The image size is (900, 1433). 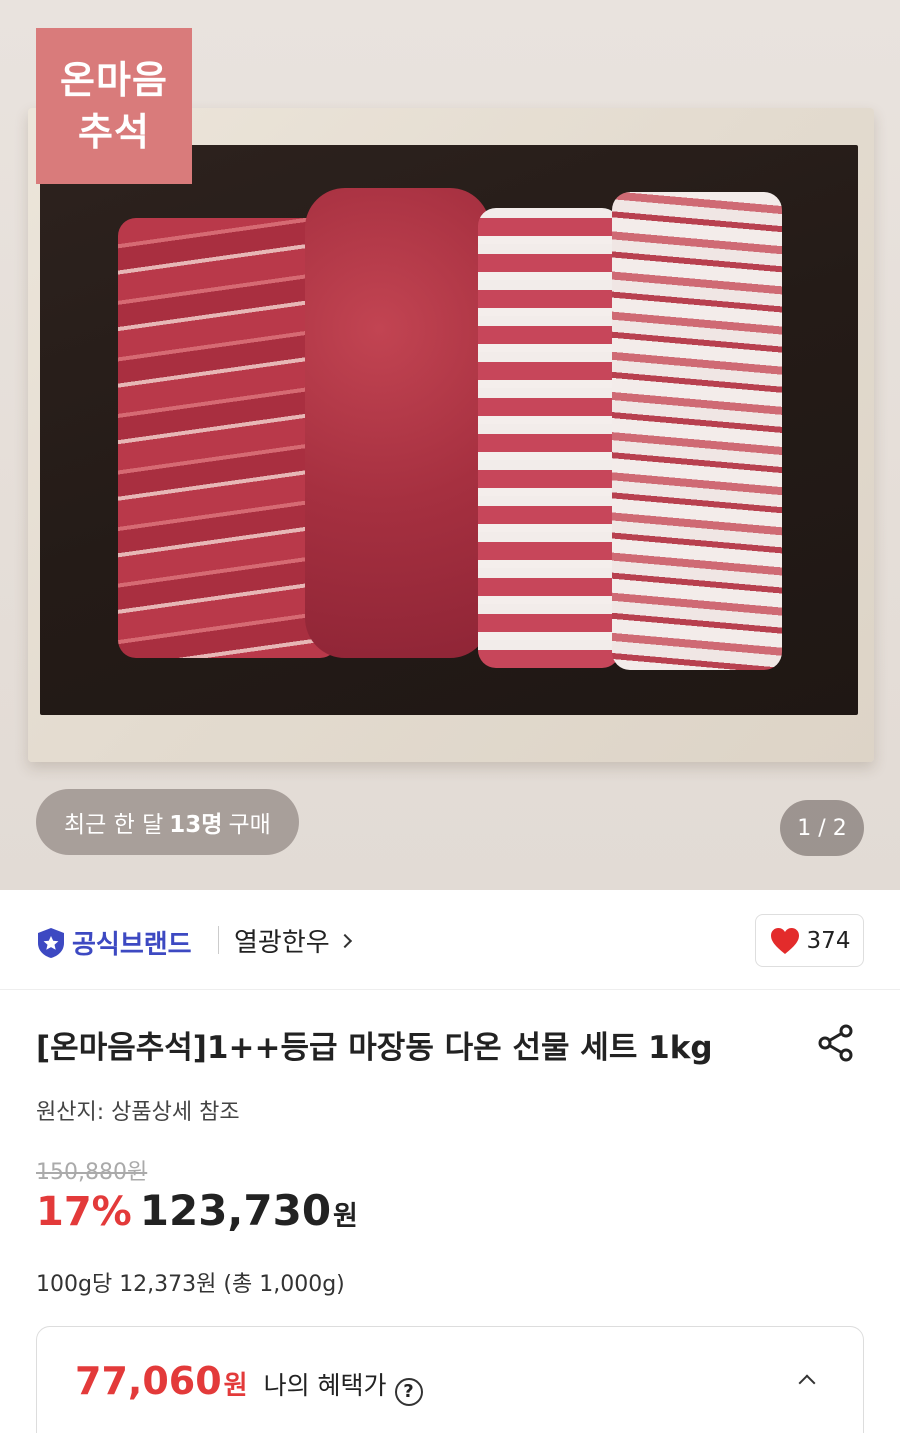 What do you see at coordinates (450, 1379) in the screenshot?
I see `my-benefit-price-panel: 77,060 원 나의 혜택가 ?` at bounding box center [450, 1379].